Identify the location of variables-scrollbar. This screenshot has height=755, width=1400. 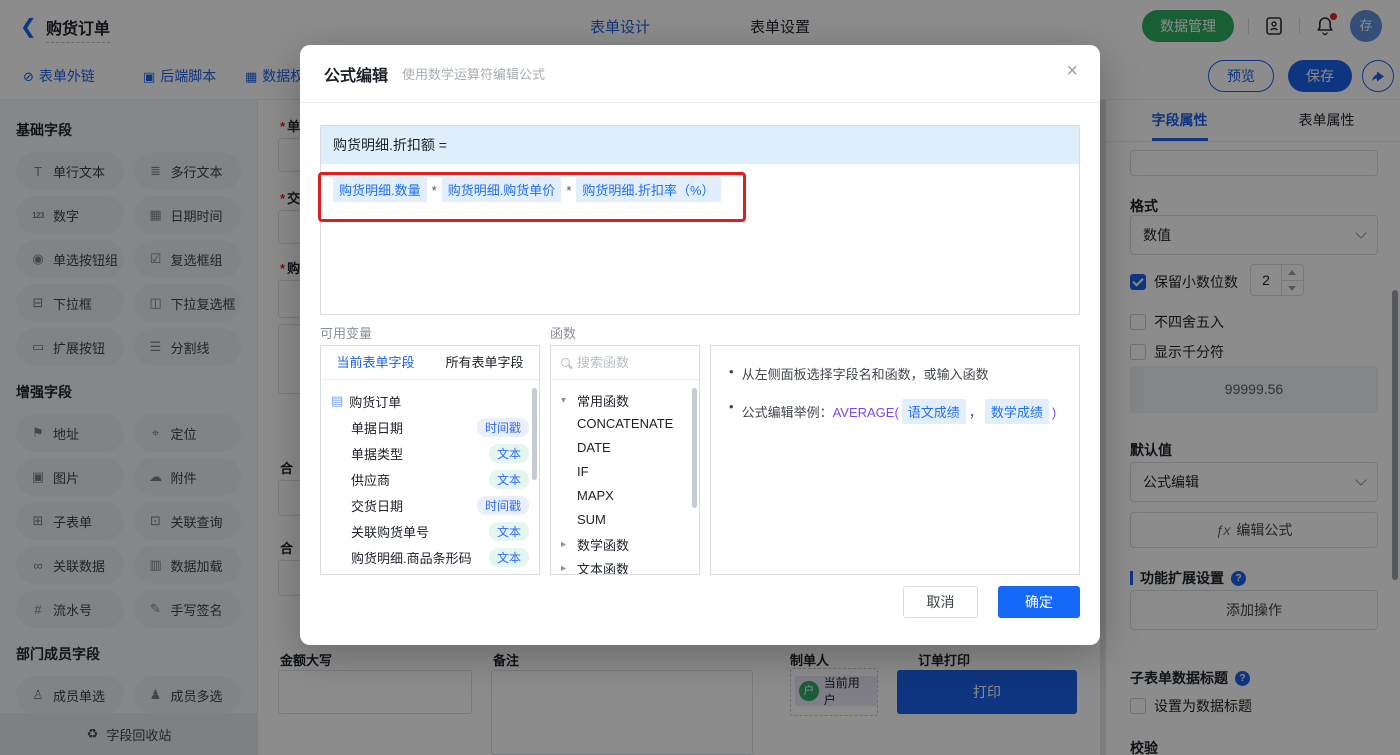
(534, 434).